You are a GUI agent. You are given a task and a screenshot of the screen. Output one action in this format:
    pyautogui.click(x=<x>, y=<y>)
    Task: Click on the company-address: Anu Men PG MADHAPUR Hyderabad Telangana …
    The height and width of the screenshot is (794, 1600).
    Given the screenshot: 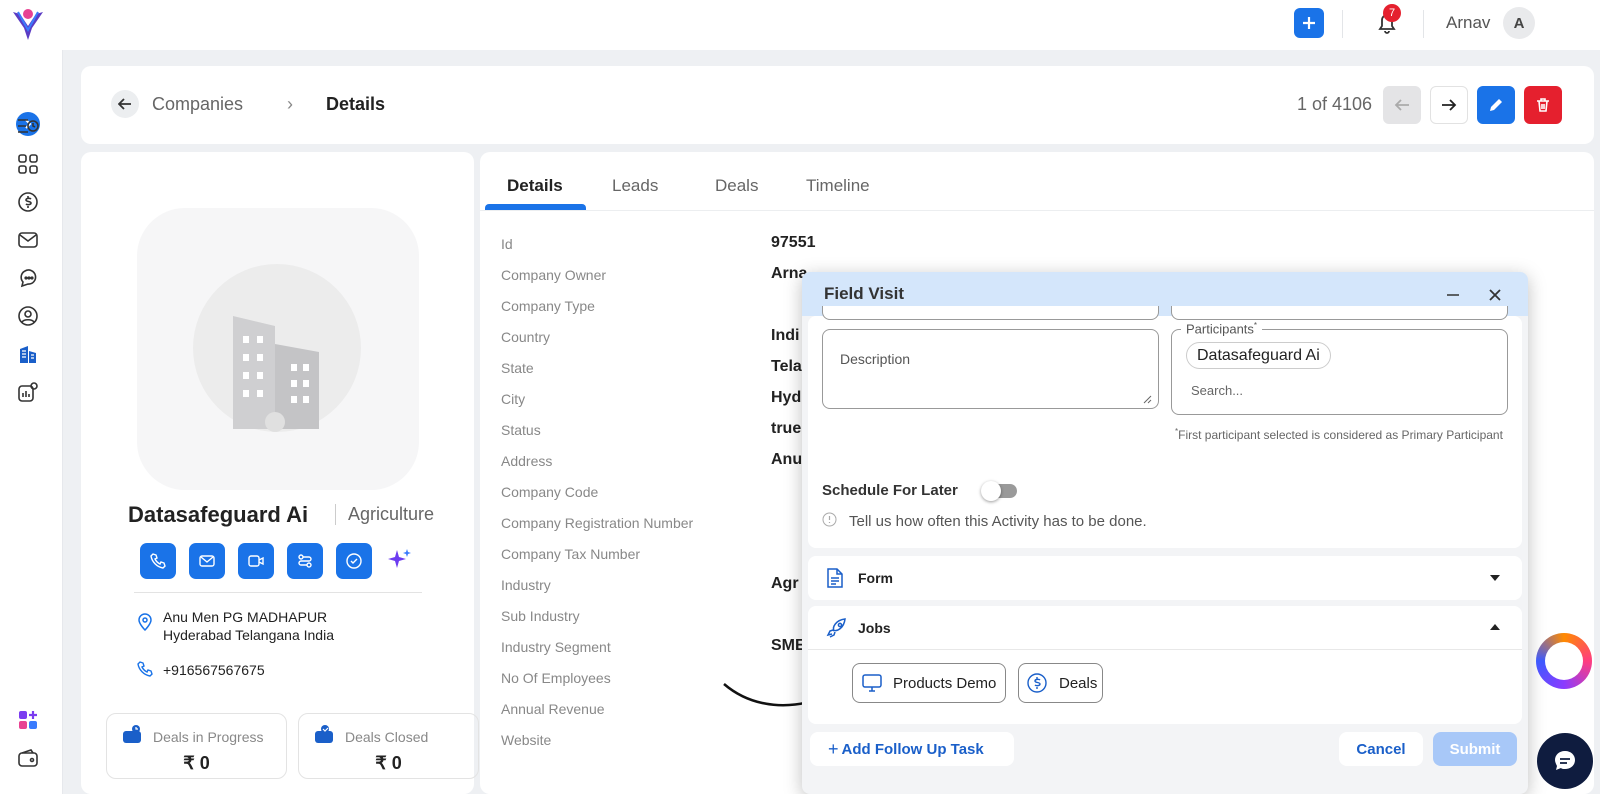 What is the action you would take?
    pyautogui.click(x=248, y=626)
    